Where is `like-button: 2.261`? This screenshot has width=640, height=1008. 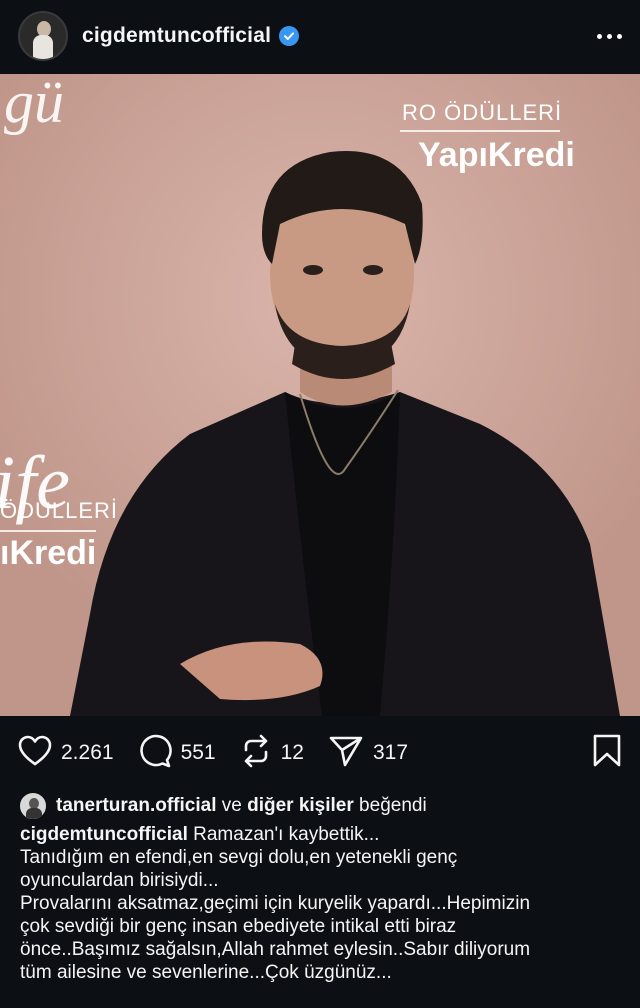 like-button: 2.261 is located at coordinates (66, 753).